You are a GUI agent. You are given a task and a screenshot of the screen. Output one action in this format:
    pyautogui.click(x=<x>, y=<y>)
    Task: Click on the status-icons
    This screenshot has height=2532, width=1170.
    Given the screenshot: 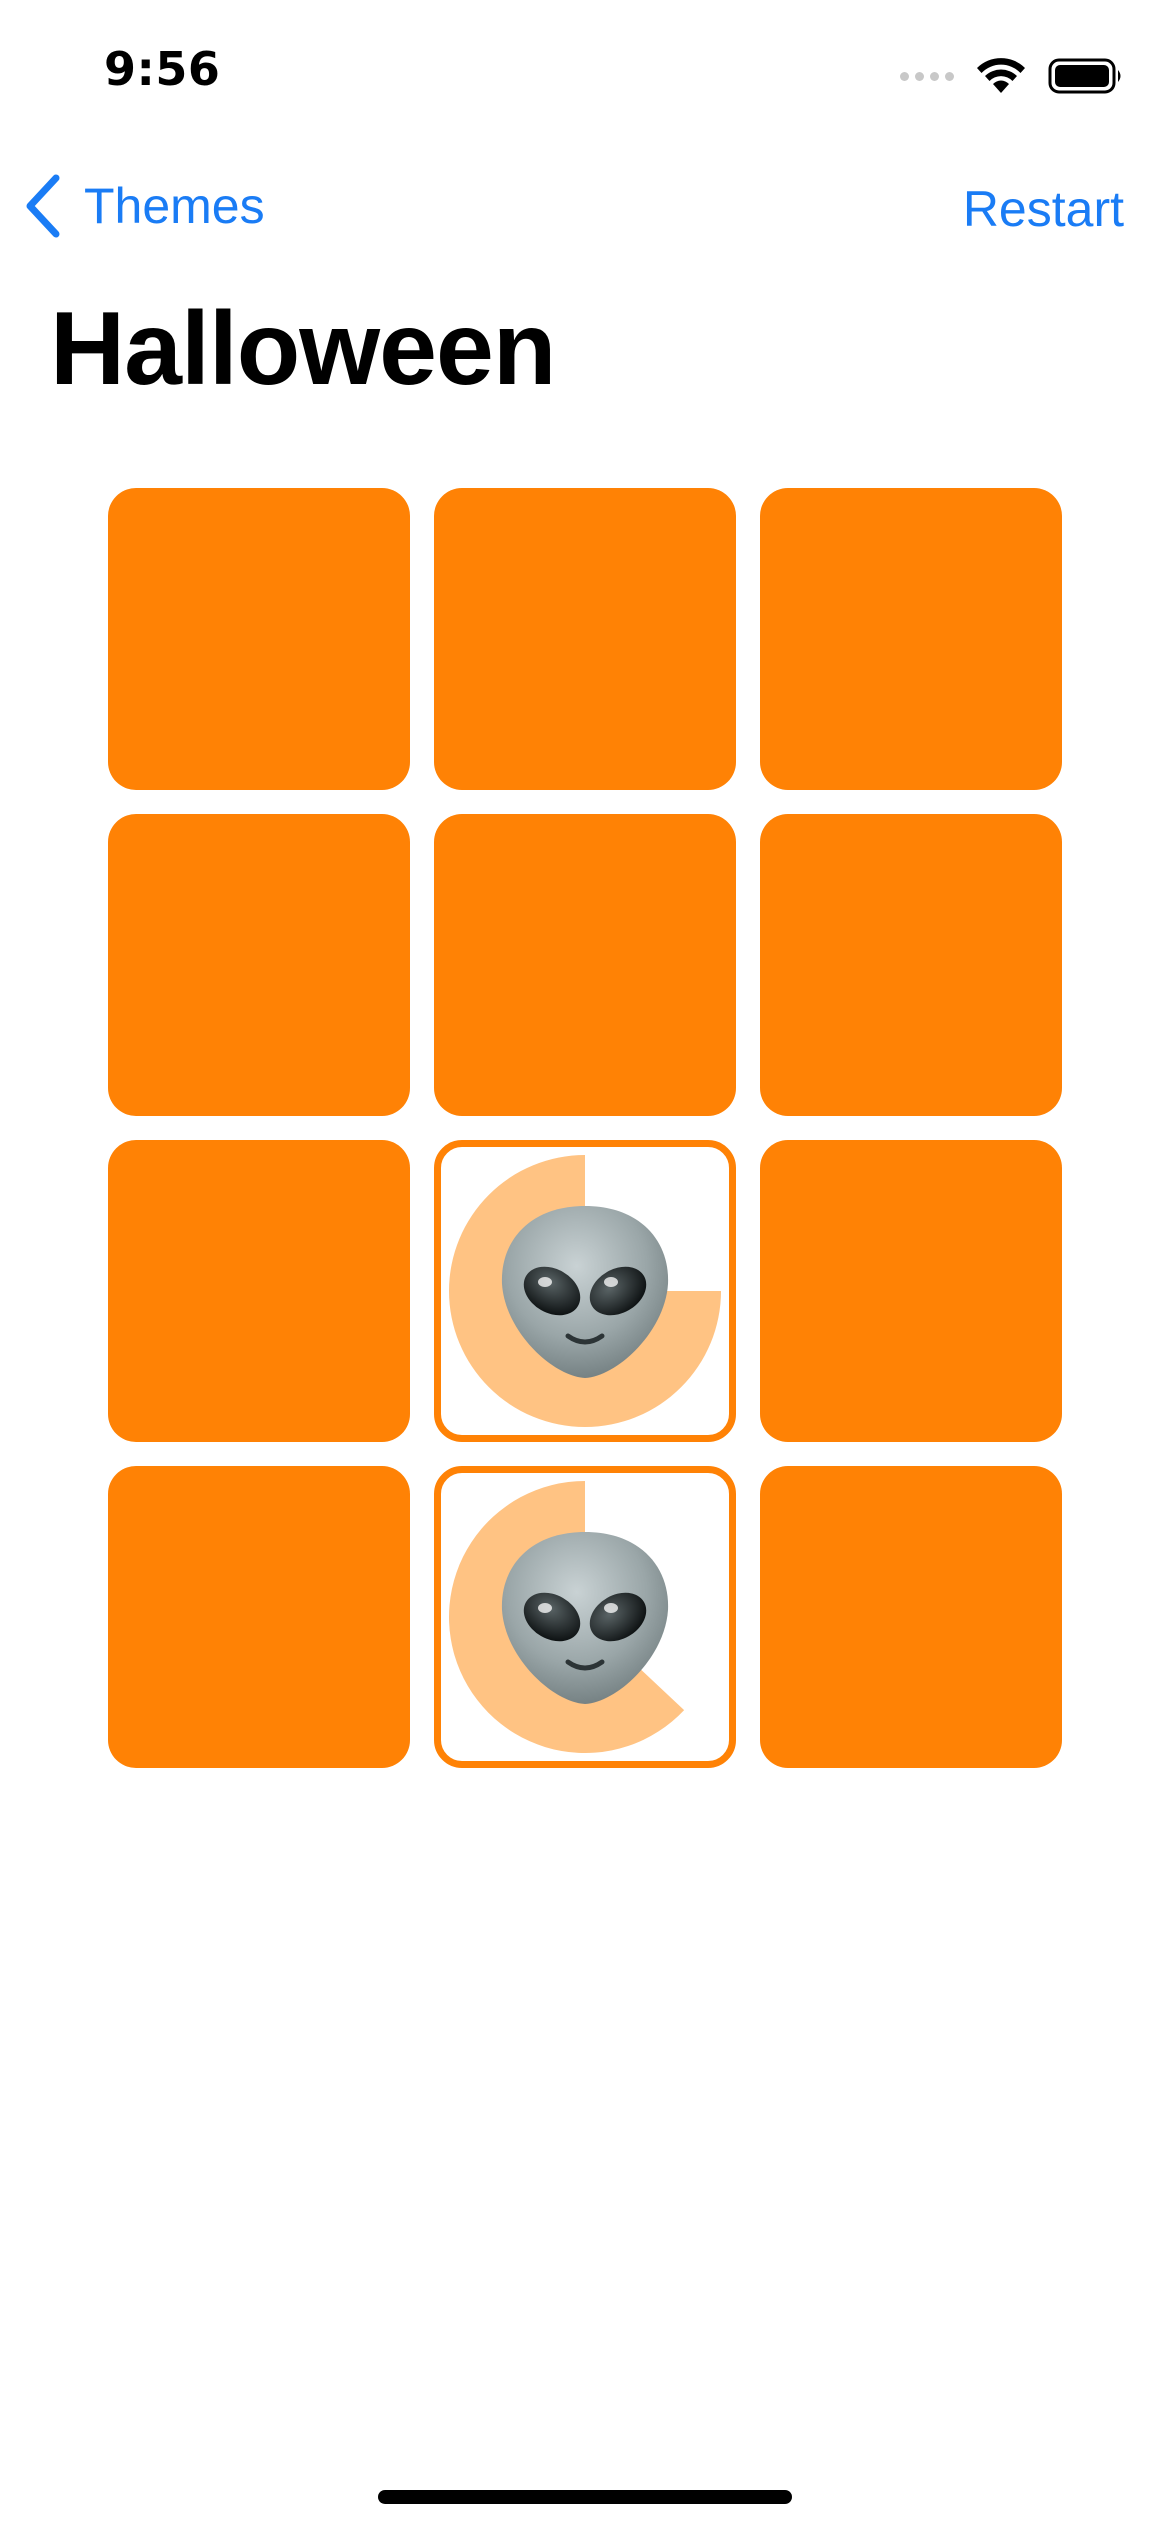 What is the action you would take?
    pyautogui.click(x=1012, y=76)
    